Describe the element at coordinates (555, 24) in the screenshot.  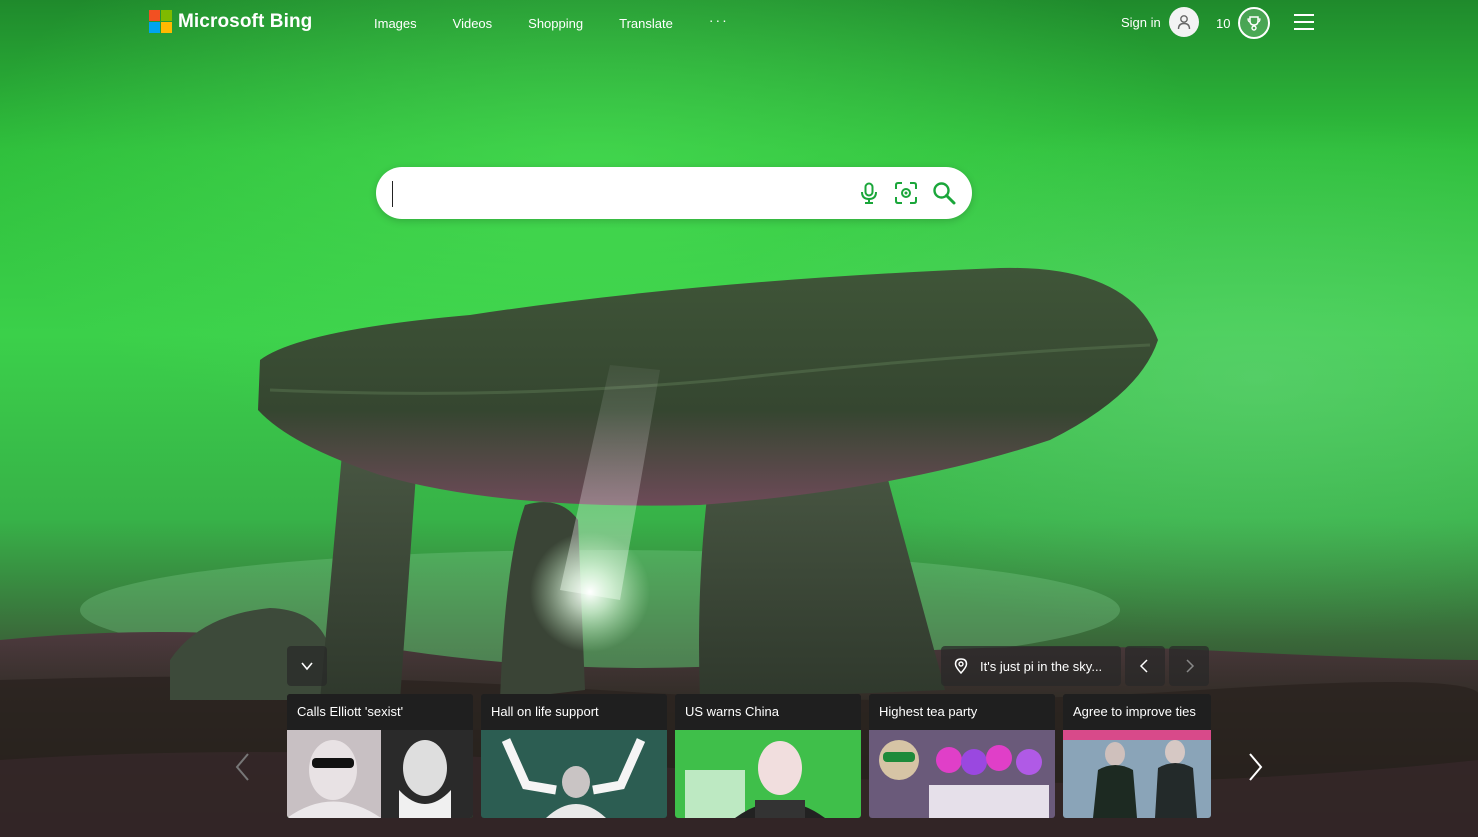
I see `nav-shopping: Shopping` at that location.